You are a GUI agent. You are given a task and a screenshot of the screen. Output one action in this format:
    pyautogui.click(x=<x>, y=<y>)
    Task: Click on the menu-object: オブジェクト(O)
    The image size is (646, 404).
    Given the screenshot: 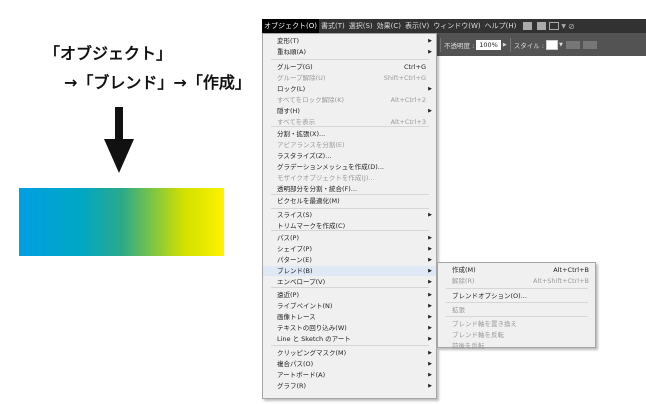 What is the action you would take?
    pyautogui.click(x=290, y=26)
    